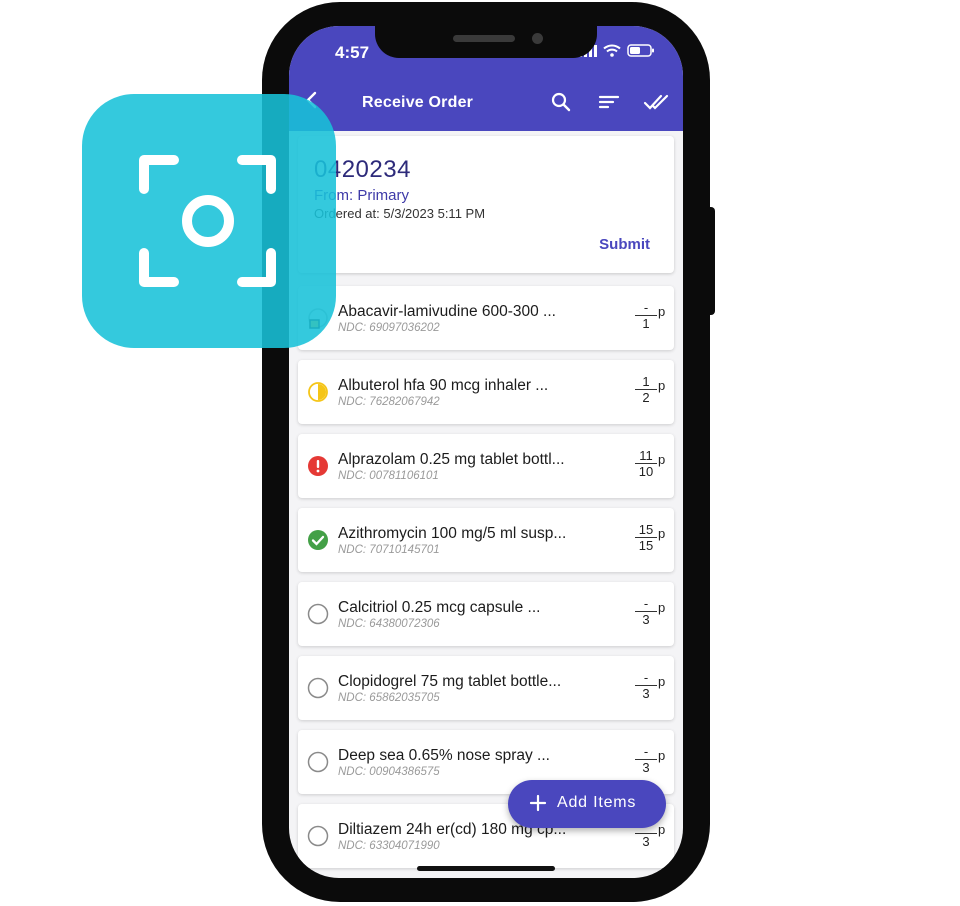 Image resolution: width=960 pixels, height=906 pixels. I want to click on received-qty: 11, so click(646, 456).